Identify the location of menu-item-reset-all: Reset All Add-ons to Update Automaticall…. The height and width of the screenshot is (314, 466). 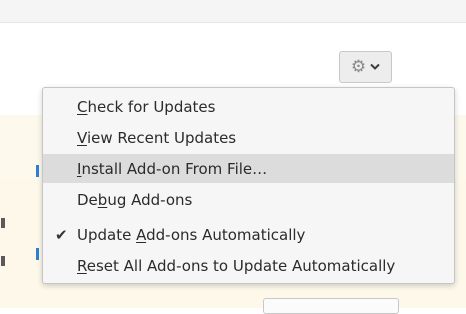
(248, 265).